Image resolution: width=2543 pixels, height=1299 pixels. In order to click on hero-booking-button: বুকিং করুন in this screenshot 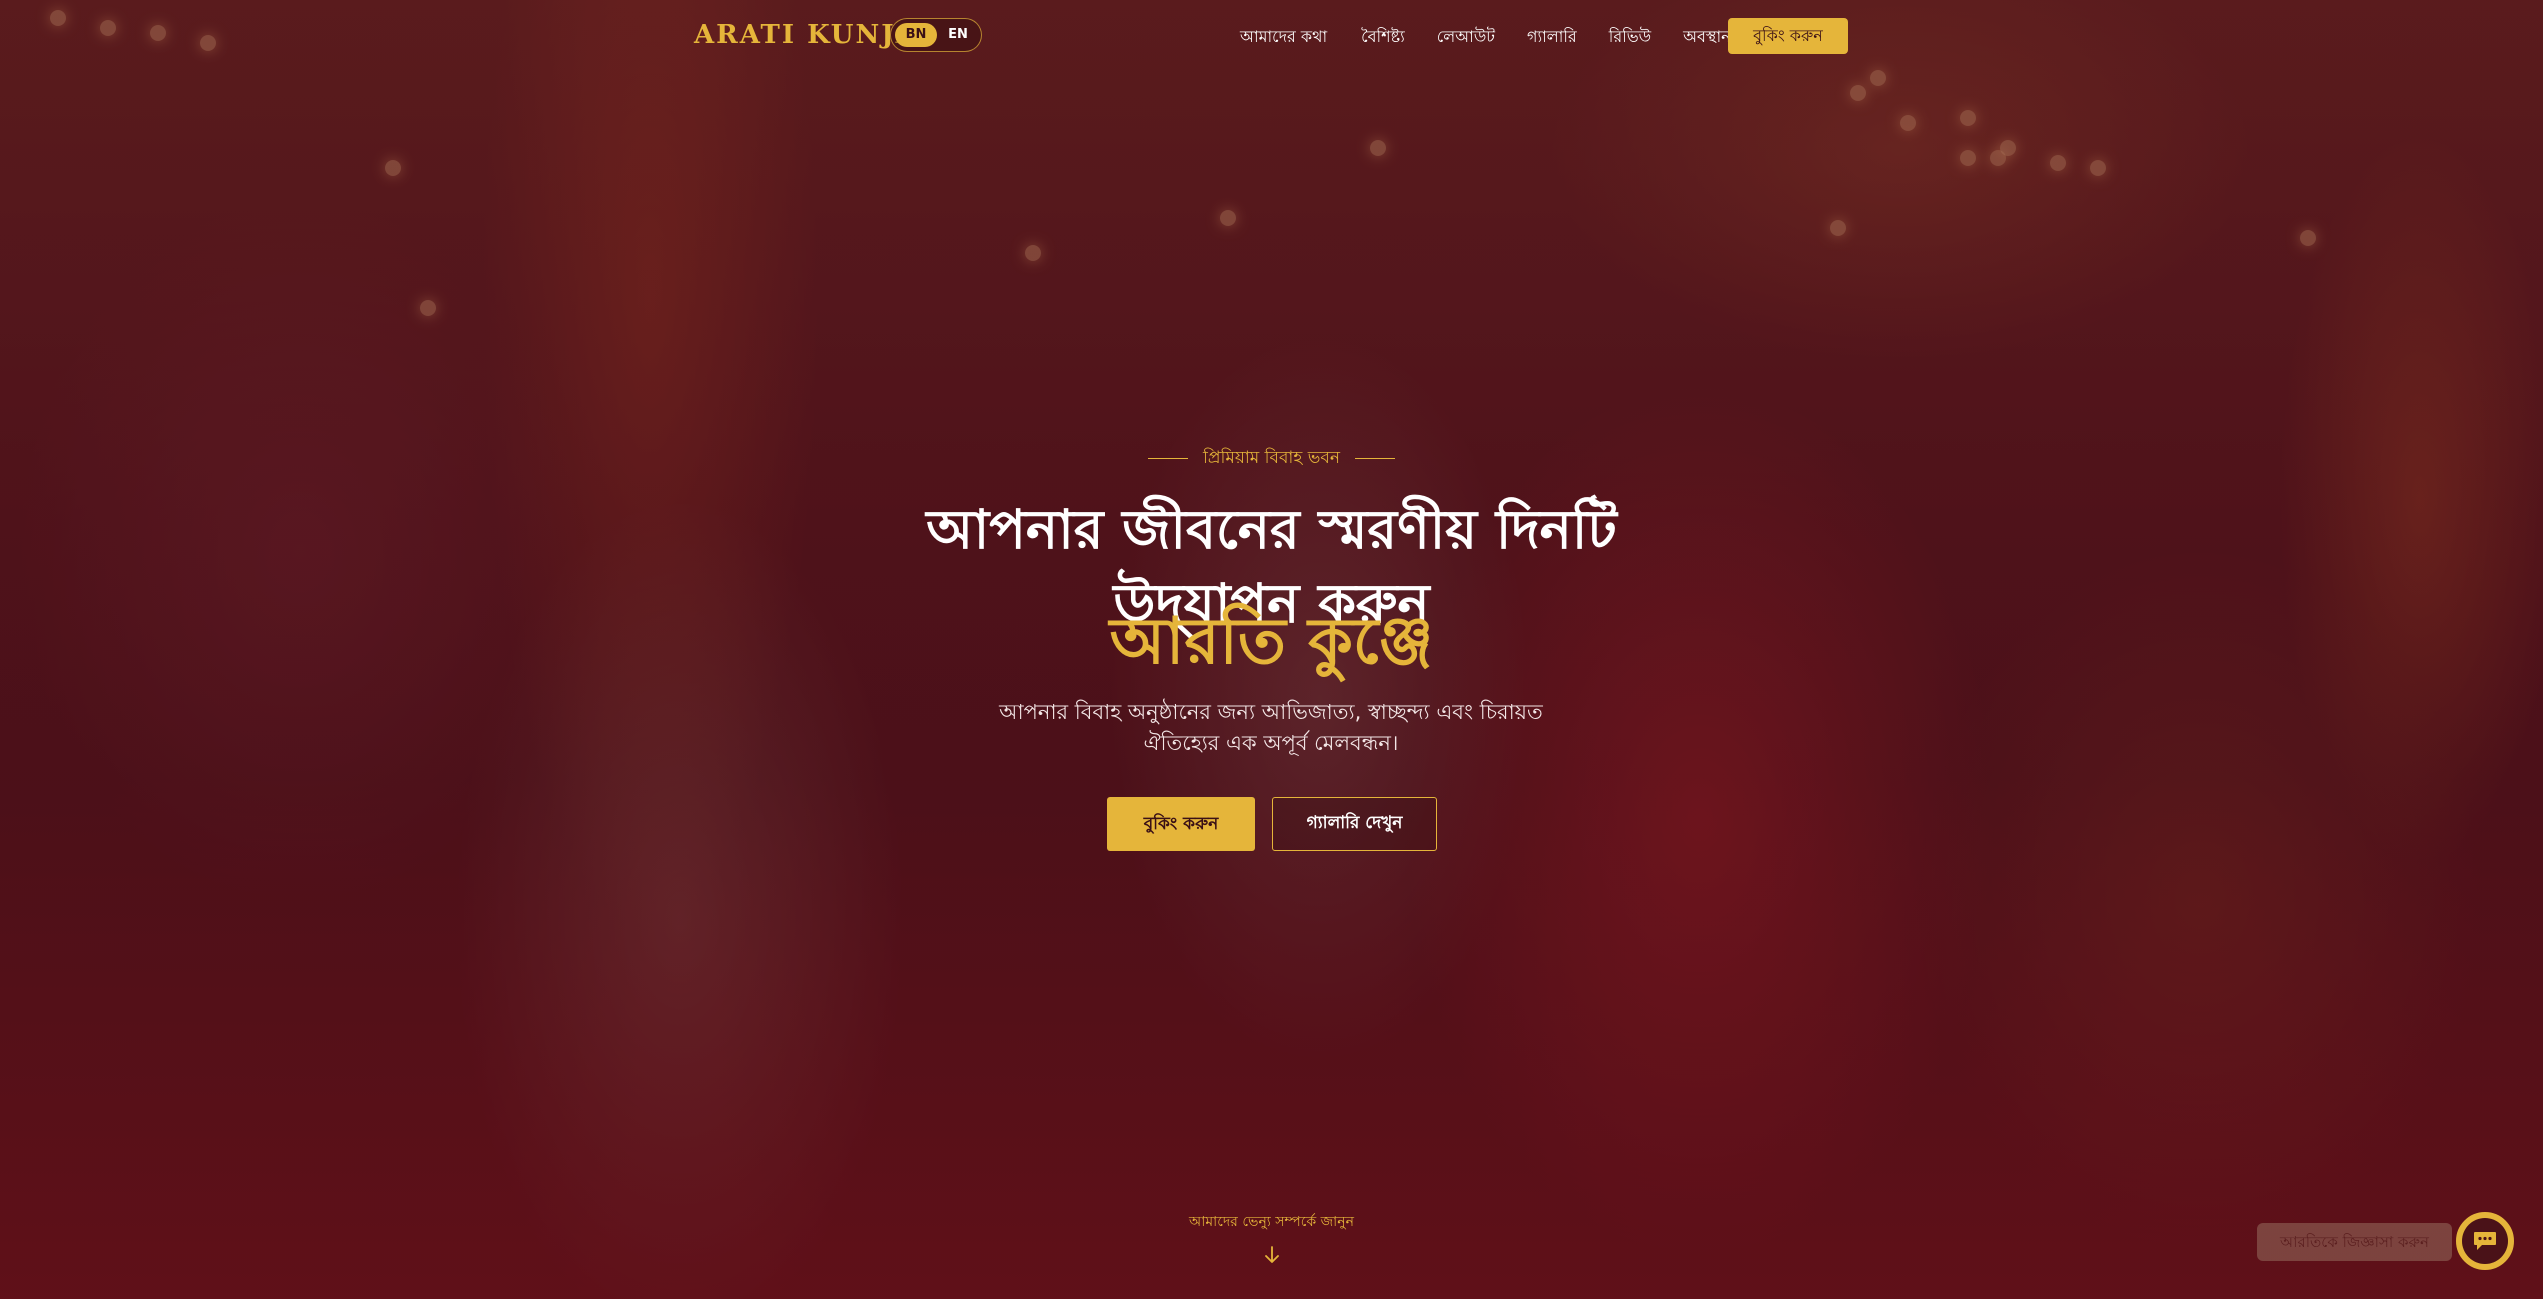, I will do `click(1181, 824)`.